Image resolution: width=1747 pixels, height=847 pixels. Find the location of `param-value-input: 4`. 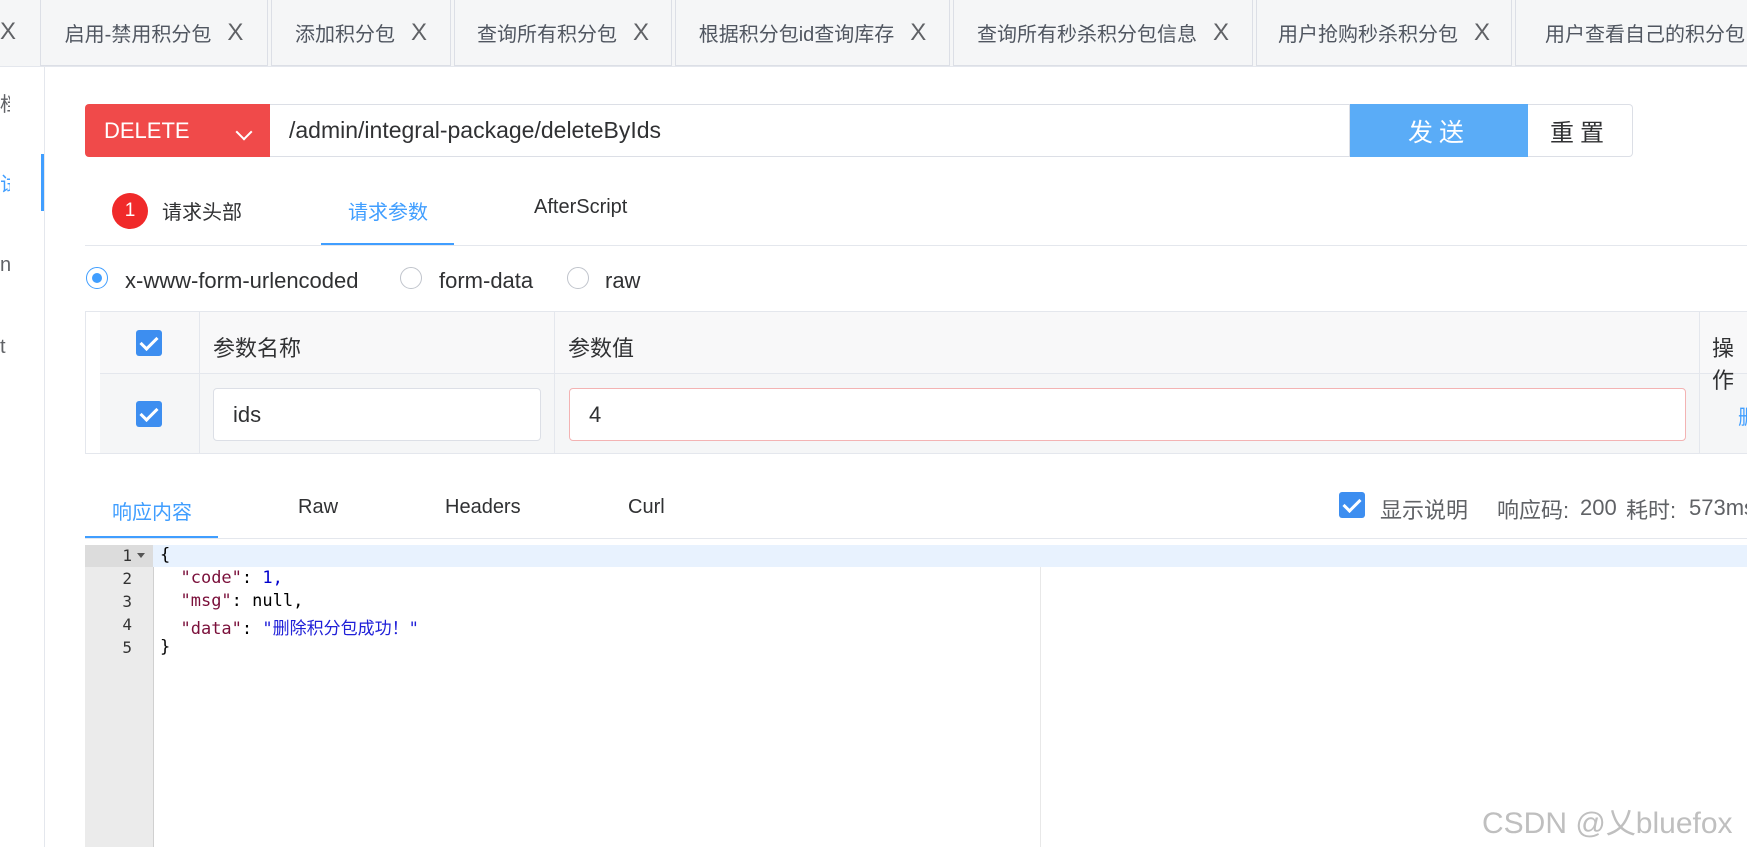

param-value-input: 4 is located at coordinates (1127, 414).